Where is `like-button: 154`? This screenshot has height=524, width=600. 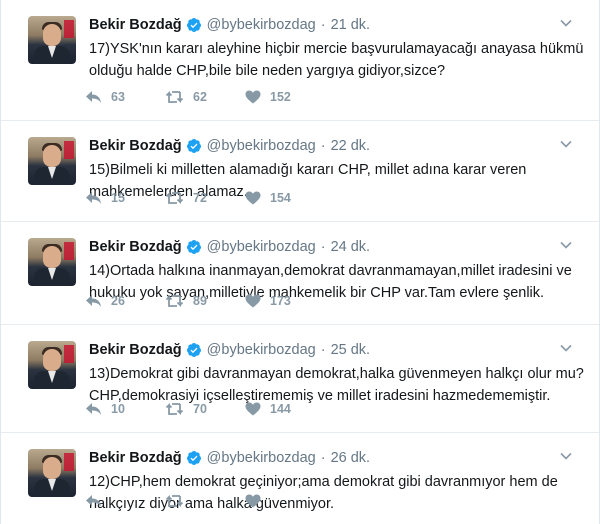 like-button: 154 is located at coordinates (285, 198).